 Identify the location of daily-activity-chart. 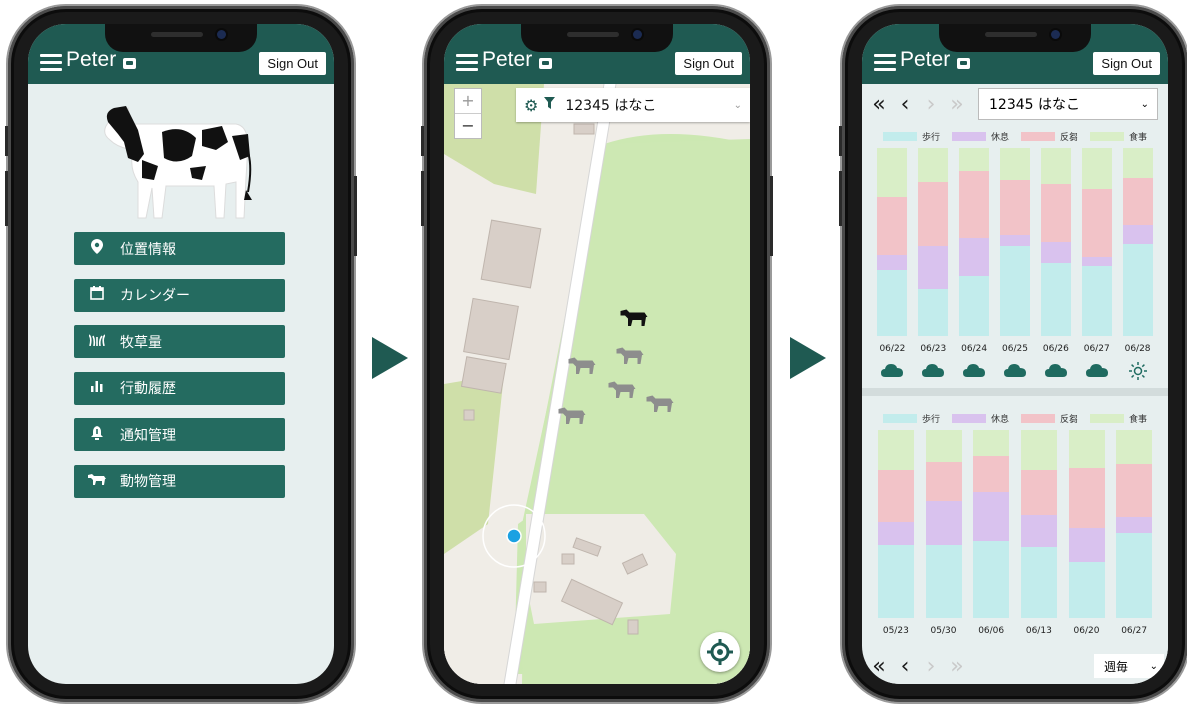
(1015, 242).